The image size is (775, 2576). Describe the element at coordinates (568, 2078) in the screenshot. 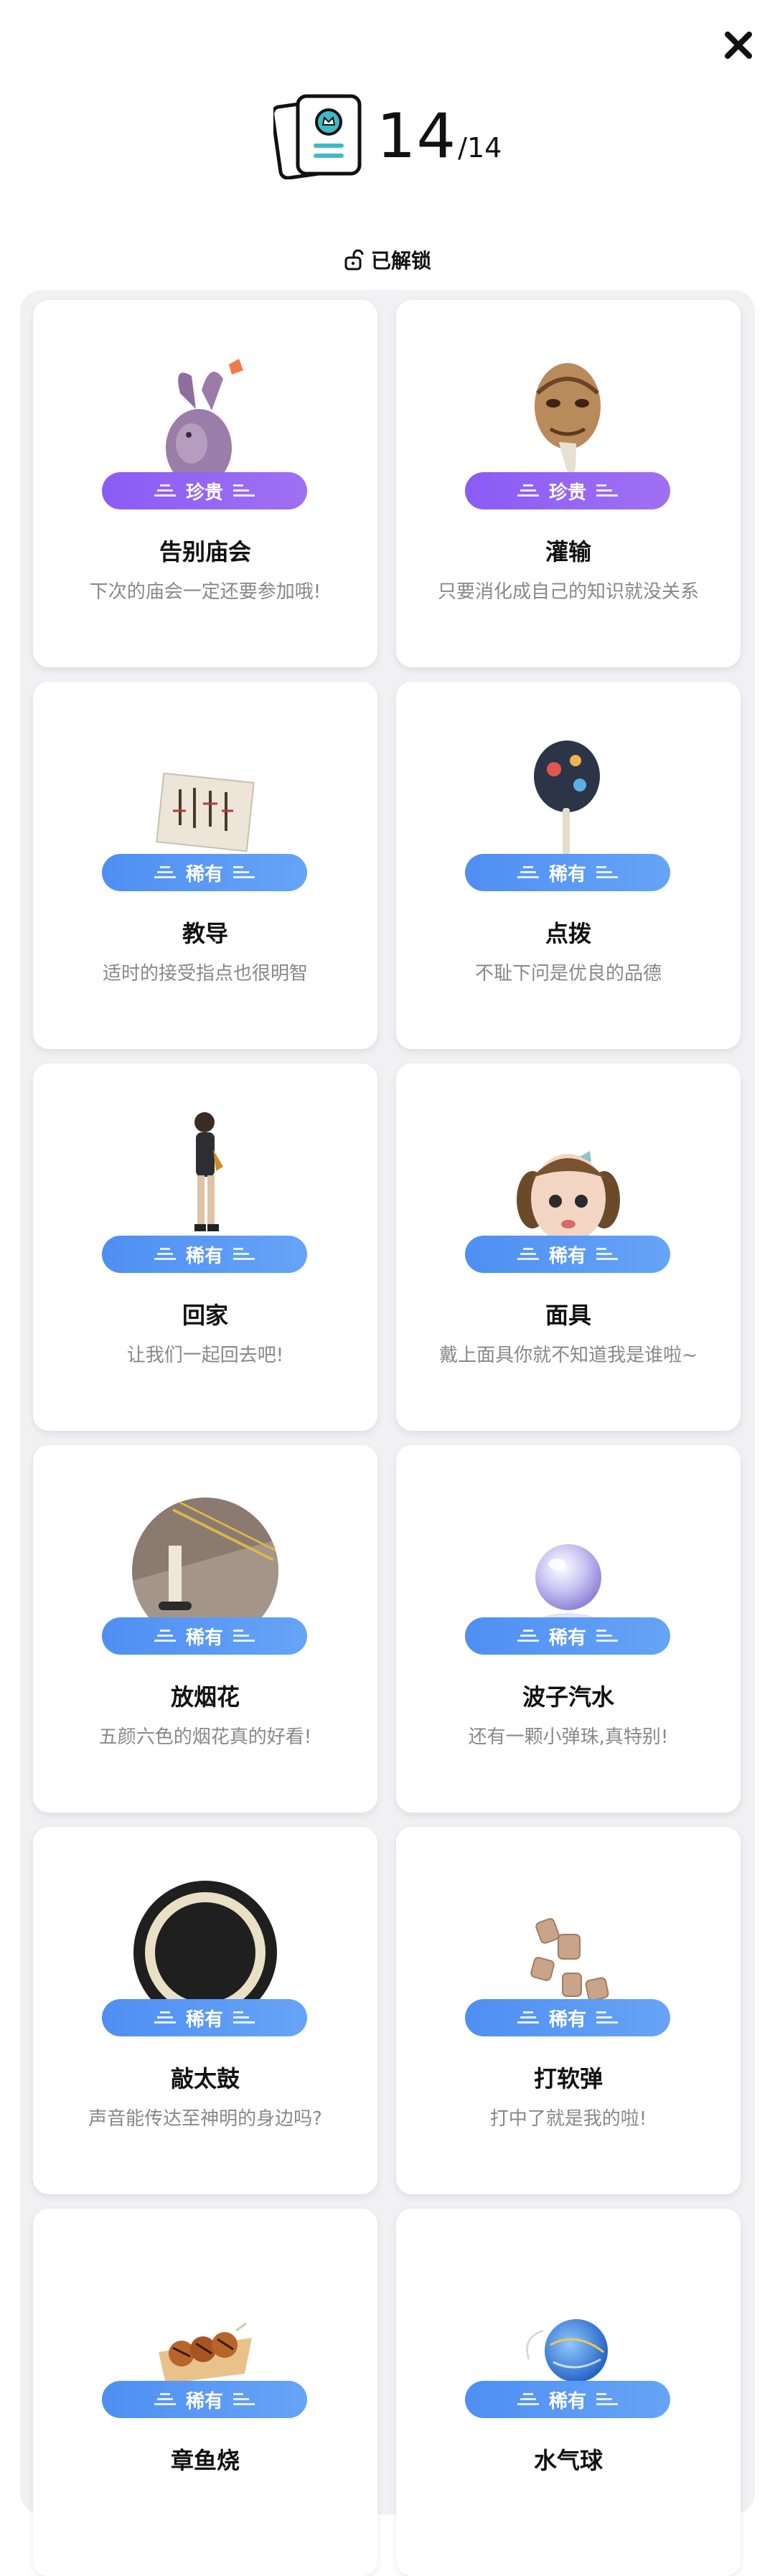

I see `card-title: 打软弹` at that location.